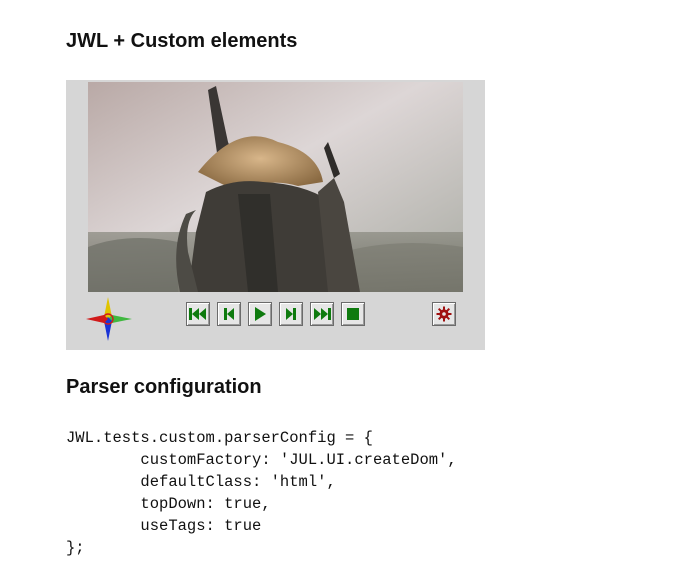 The width and height of the screenshot is (683, 584). I want to click on play-button, so click(260, 314).